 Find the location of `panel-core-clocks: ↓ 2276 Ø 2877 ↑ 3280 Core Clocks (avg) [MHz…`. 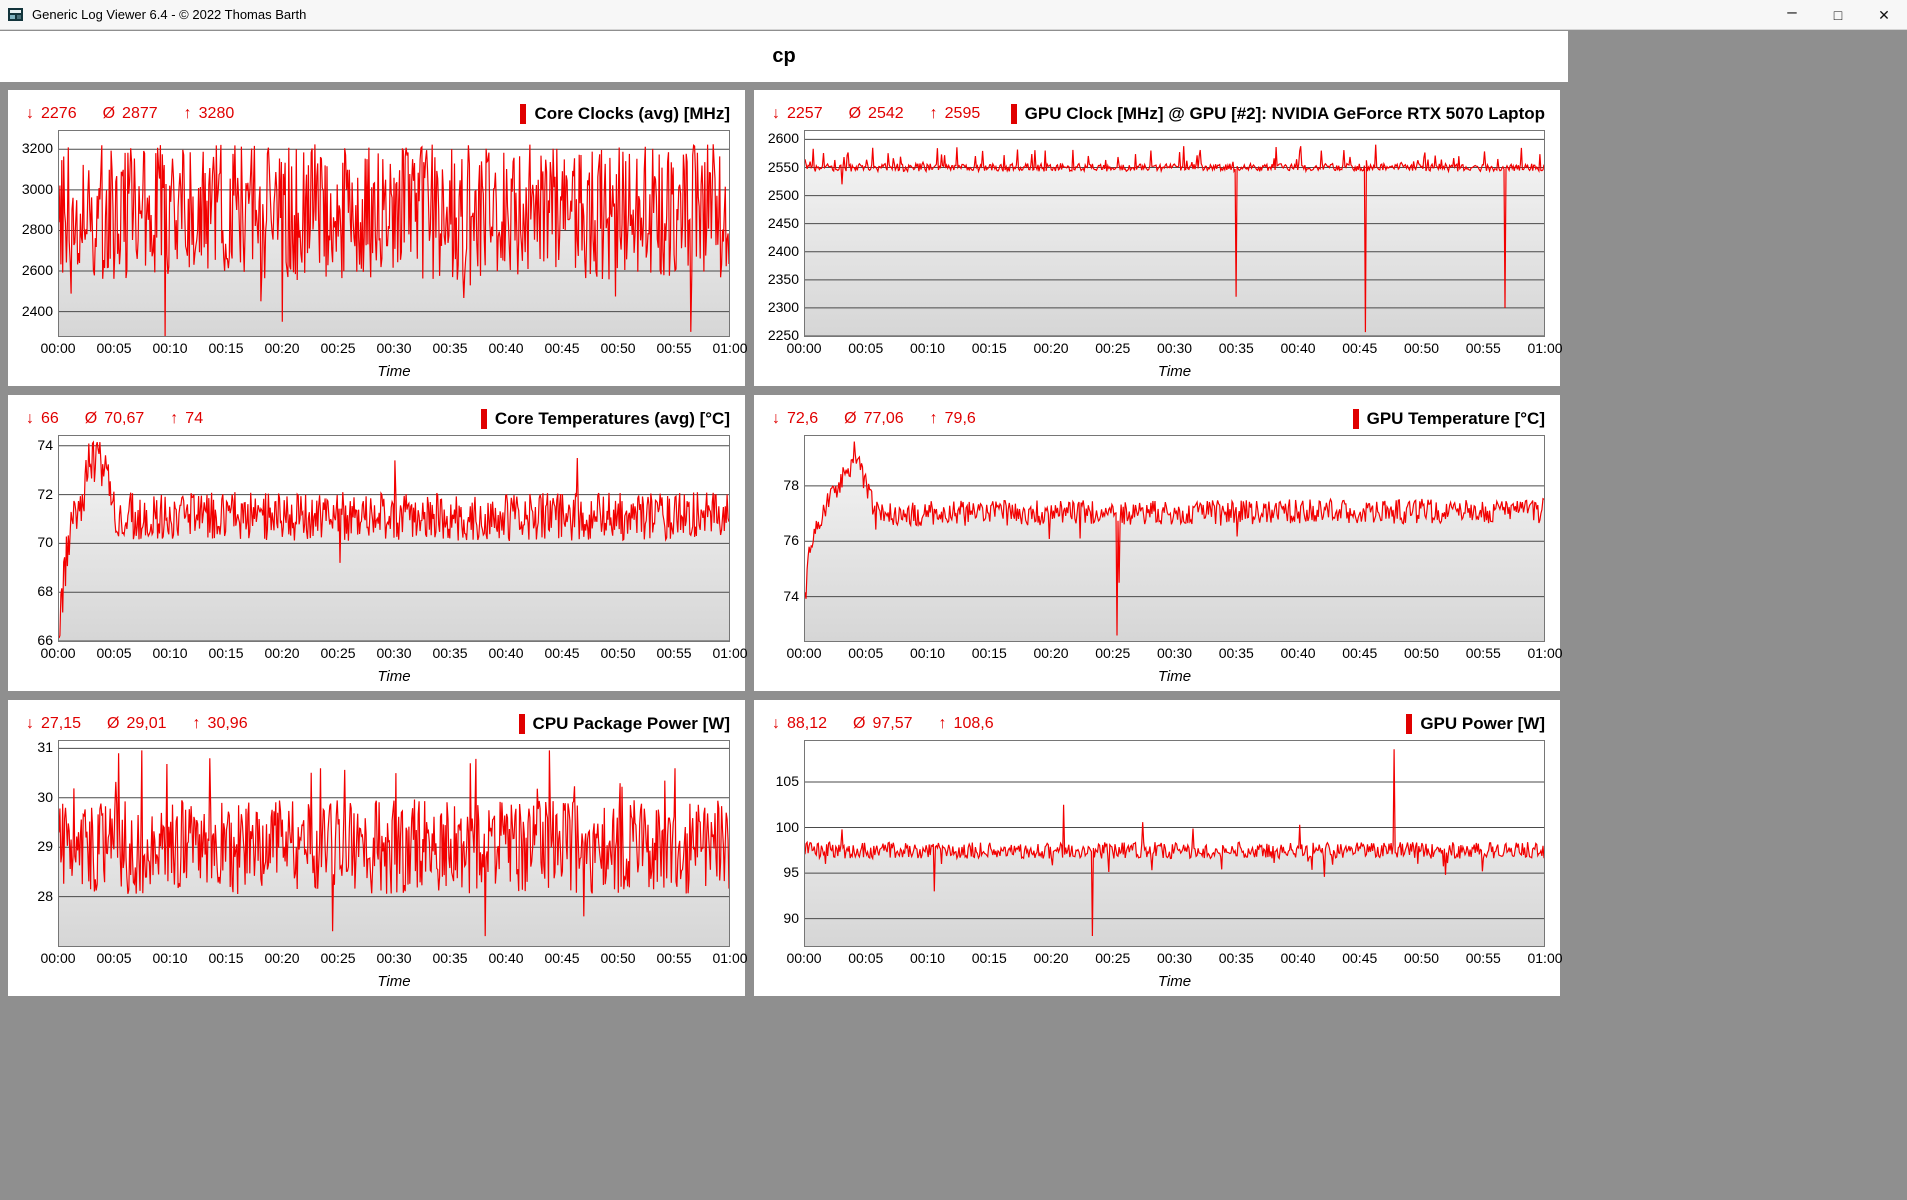

panel-core-clocks: ↓ 2276 Ø 2877 ↑ 3280 Core Clocks (avg) [MHz… is located at coordinates (378, 238).